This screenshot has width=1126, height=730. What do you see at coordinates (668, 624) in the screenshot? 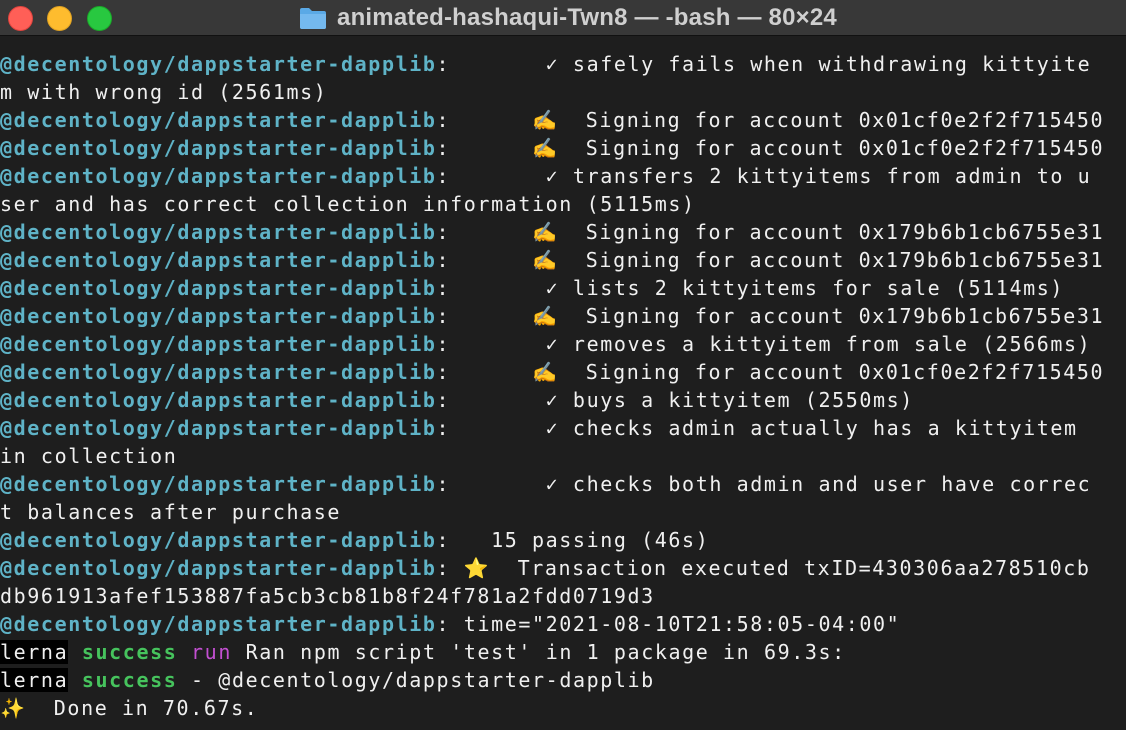
I see `line-text: : time="2021-08-10T21:58:05-04:00"` at bounding box center [668, 624].